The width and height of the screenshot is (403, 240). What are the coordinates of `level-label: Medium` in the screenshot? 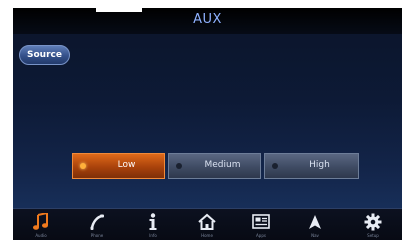 It's located at (222, 165).